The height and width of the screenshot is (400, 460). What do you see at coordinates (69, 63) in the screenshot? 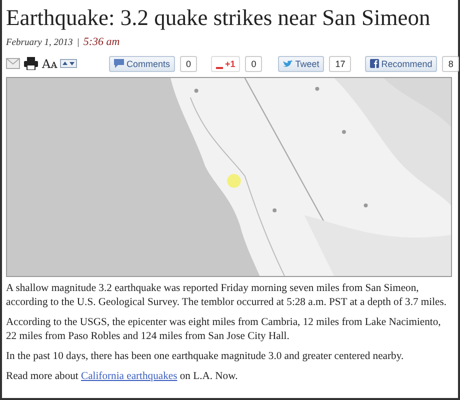
I see `arrow-up-down-icon` at bounding box center [69, 63].